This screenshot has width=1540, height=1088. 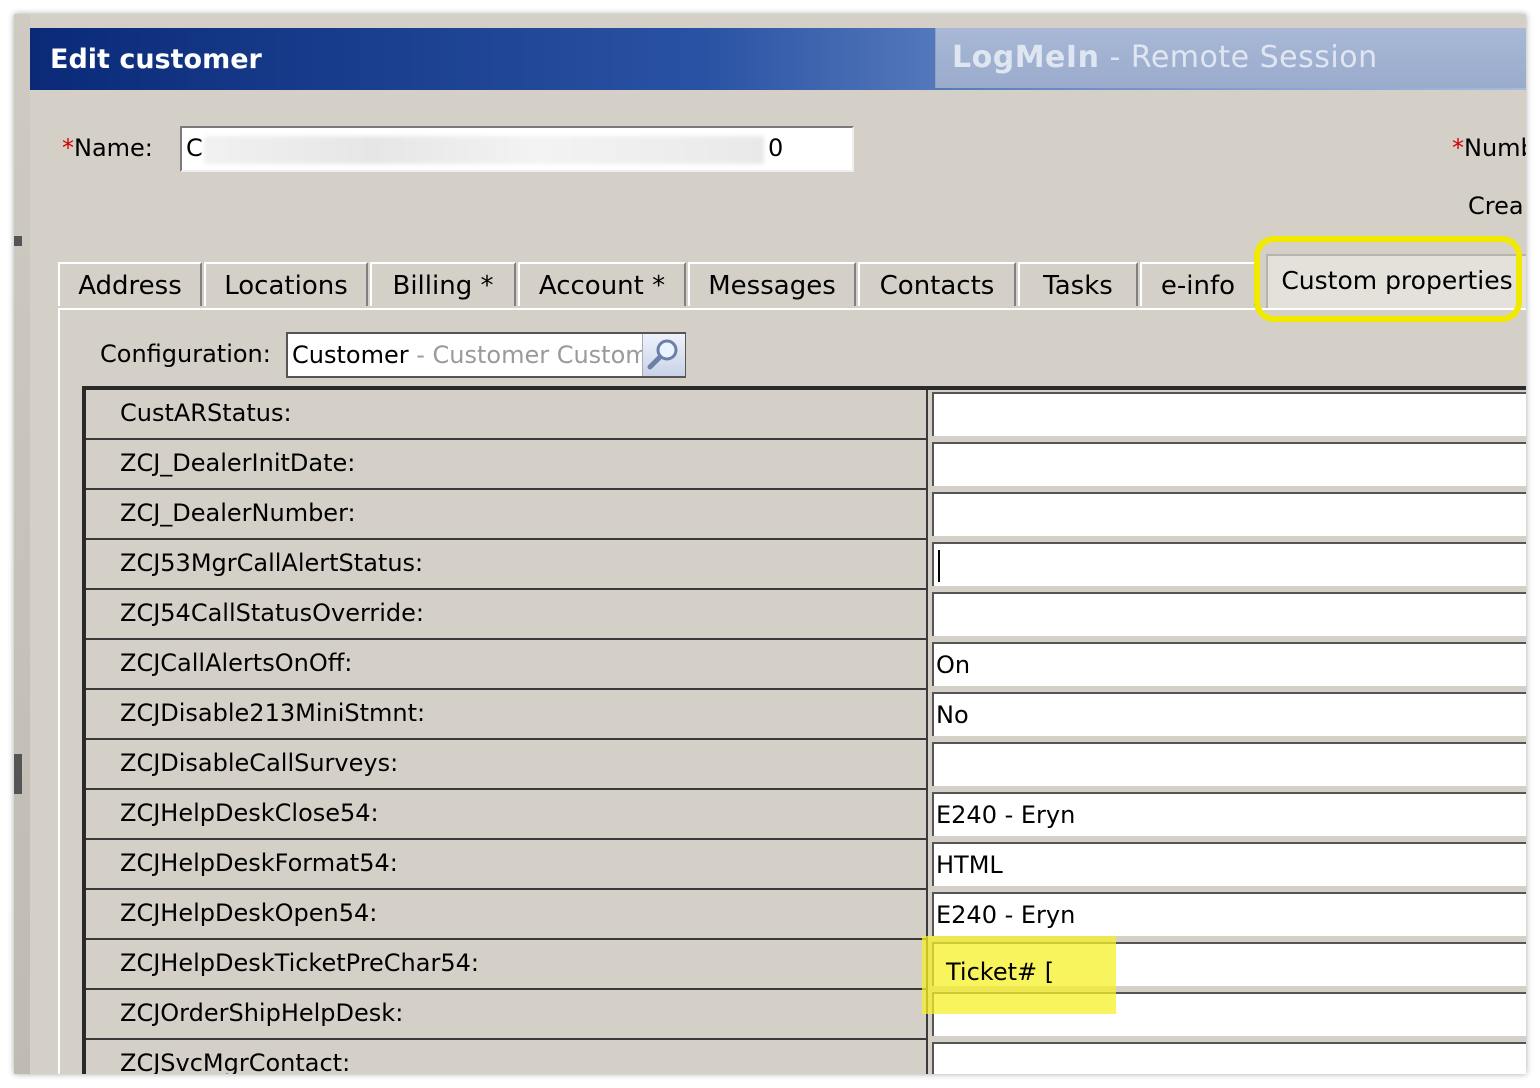 I want to click on table-row: ZCJ_DealerNumber:, so click(x=806, y=515).